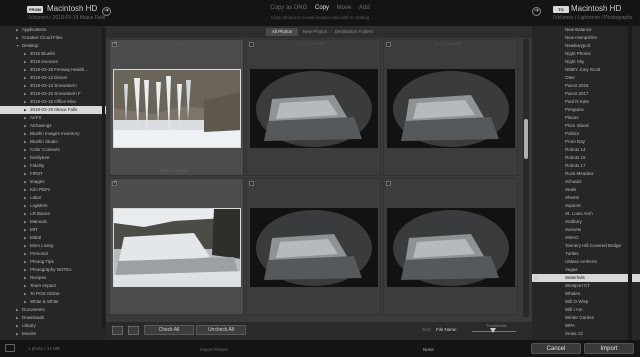 This screenshot has width=640, height=357. What do you see at coordinates (586, 310) in the screenshot?
I see `destination-folder-row: Will I Am` at bounding box center [586, 310].